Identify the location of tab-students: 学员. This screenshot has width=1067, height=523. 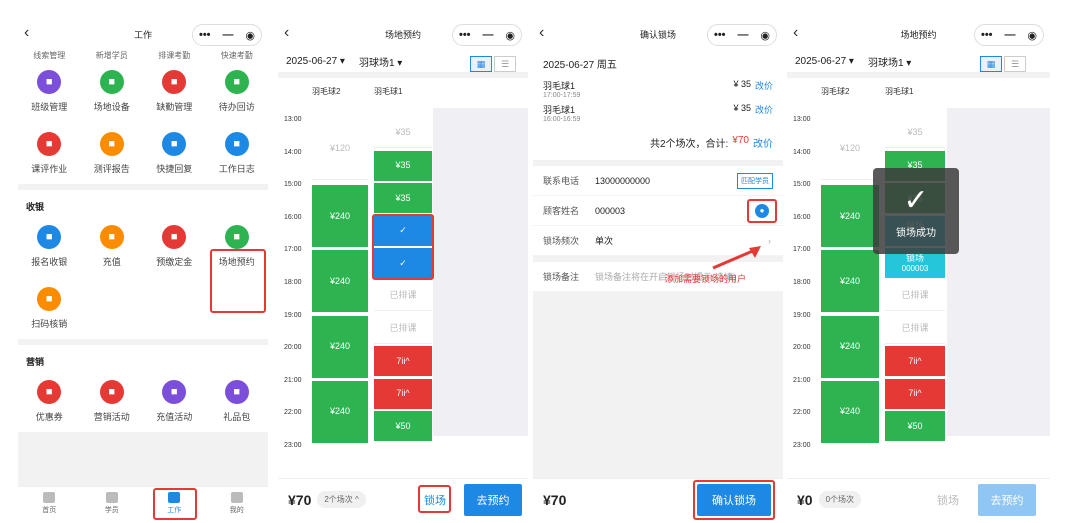
(112, 503).